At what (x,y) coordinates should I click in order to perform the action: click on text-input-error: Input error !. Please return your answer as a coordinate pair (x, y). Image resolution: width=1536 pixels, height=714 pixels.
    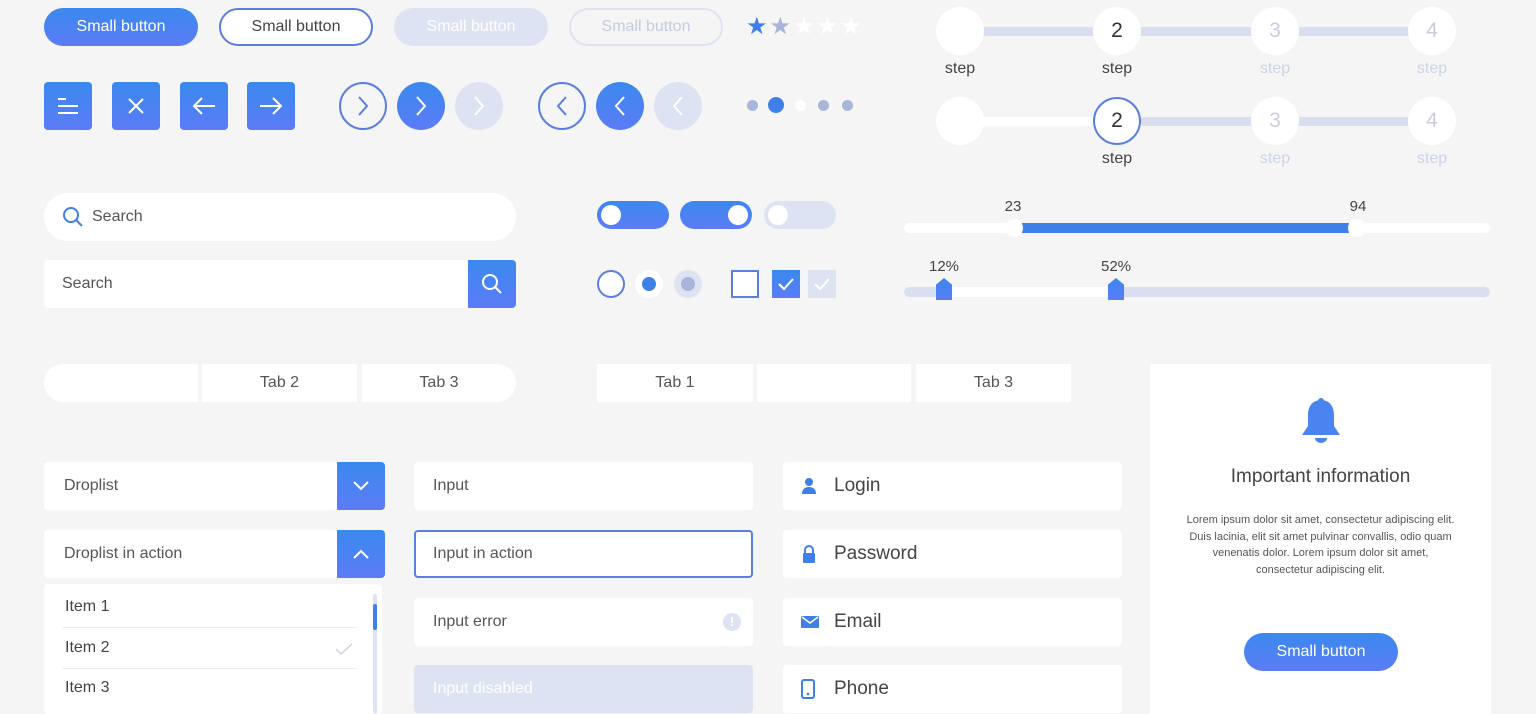
    Looking at the image, I should click on (583, 622).